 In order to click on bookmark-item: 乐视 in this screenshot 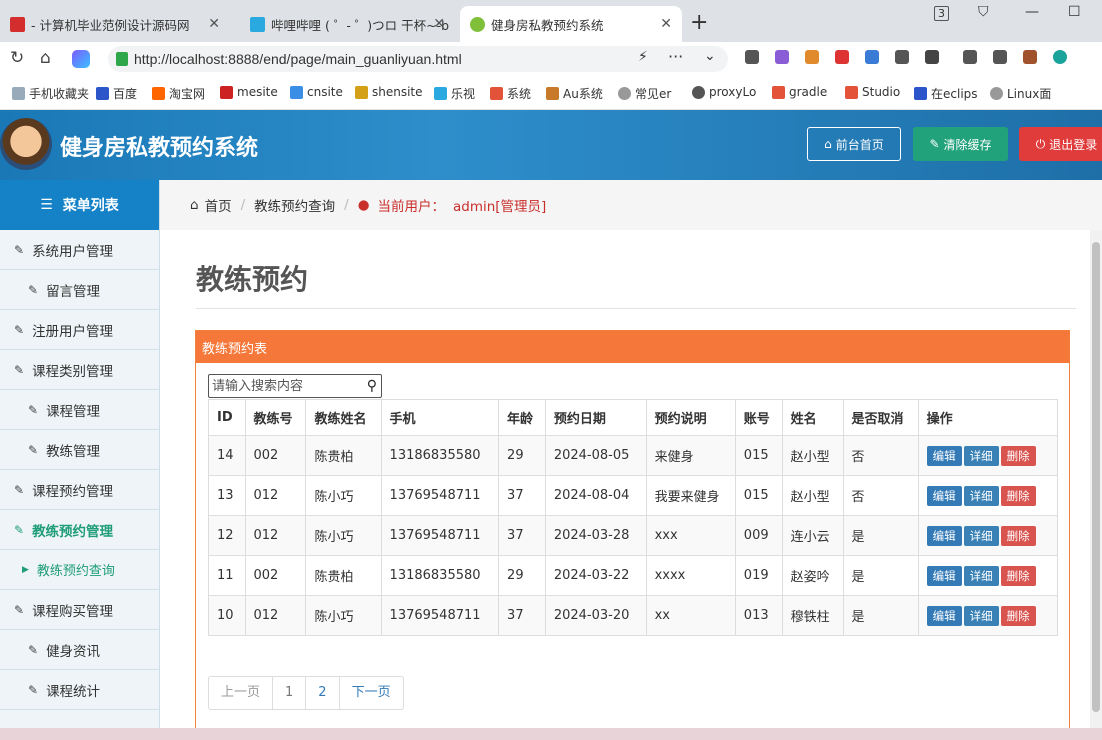, I will do `click(454, 93)`.